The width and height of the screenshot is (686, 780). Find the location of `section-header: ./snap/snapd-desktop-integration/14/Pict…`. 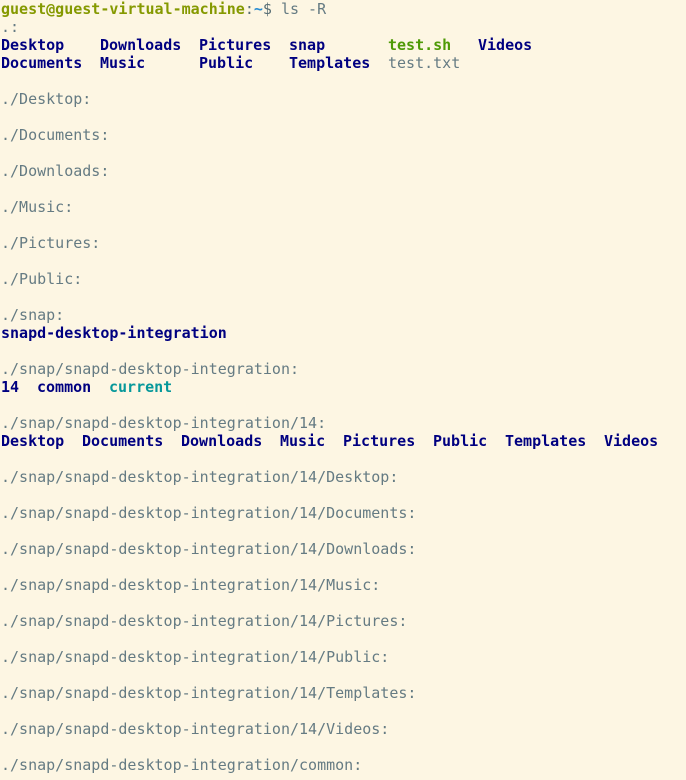

section-header: ./snap/snapd-desktop-integration/14/Pict… is located at coordinates (204, 621).